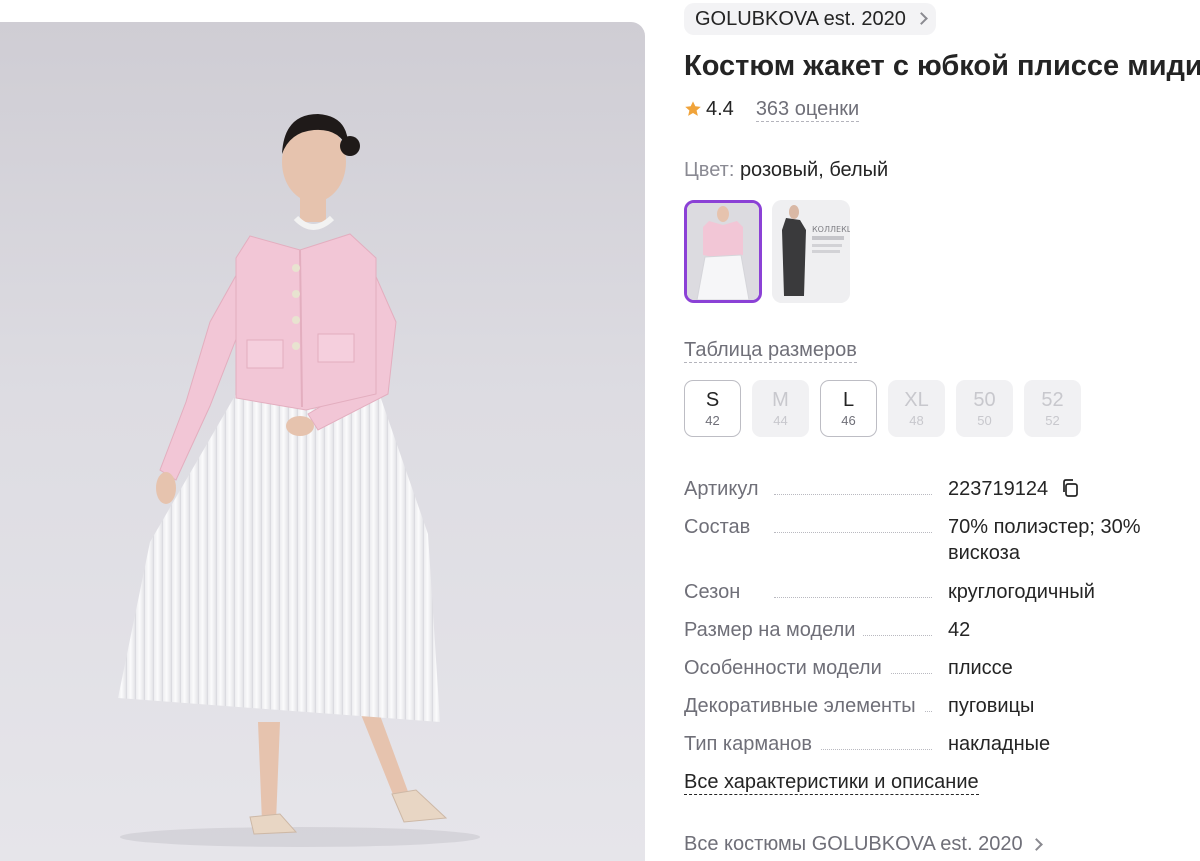  What do you see at coordinates (787, 668) in the screenshot?
I see `spec-key: Особенности модели` at bounding box center [787, 668].